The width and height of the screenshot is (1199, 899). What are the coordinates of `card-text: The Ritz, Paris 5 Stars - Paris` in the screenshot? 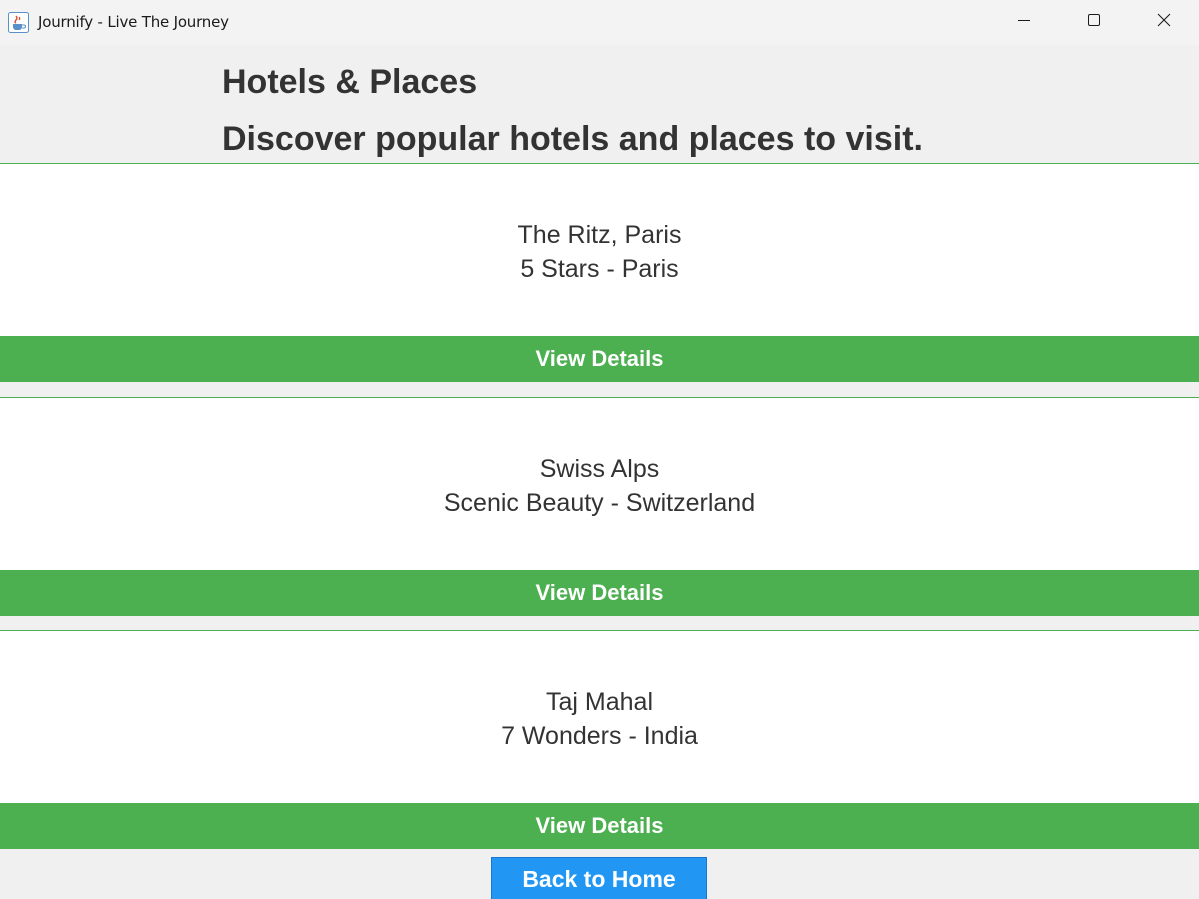 It's located at (599, 252).